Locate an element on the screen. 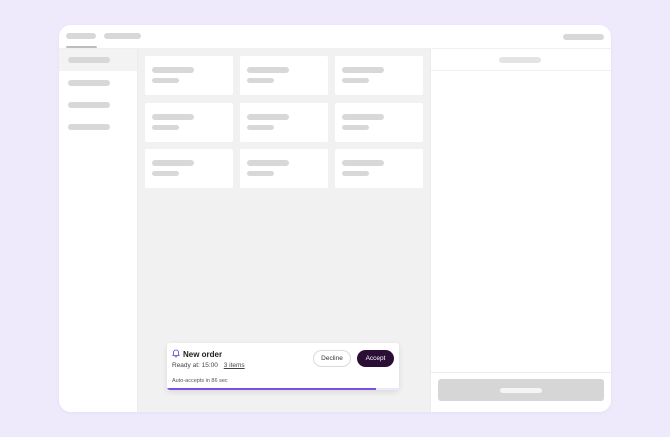 This screenshot has width=670, height=437. order-panel-header is located at coordinates (521, 60).